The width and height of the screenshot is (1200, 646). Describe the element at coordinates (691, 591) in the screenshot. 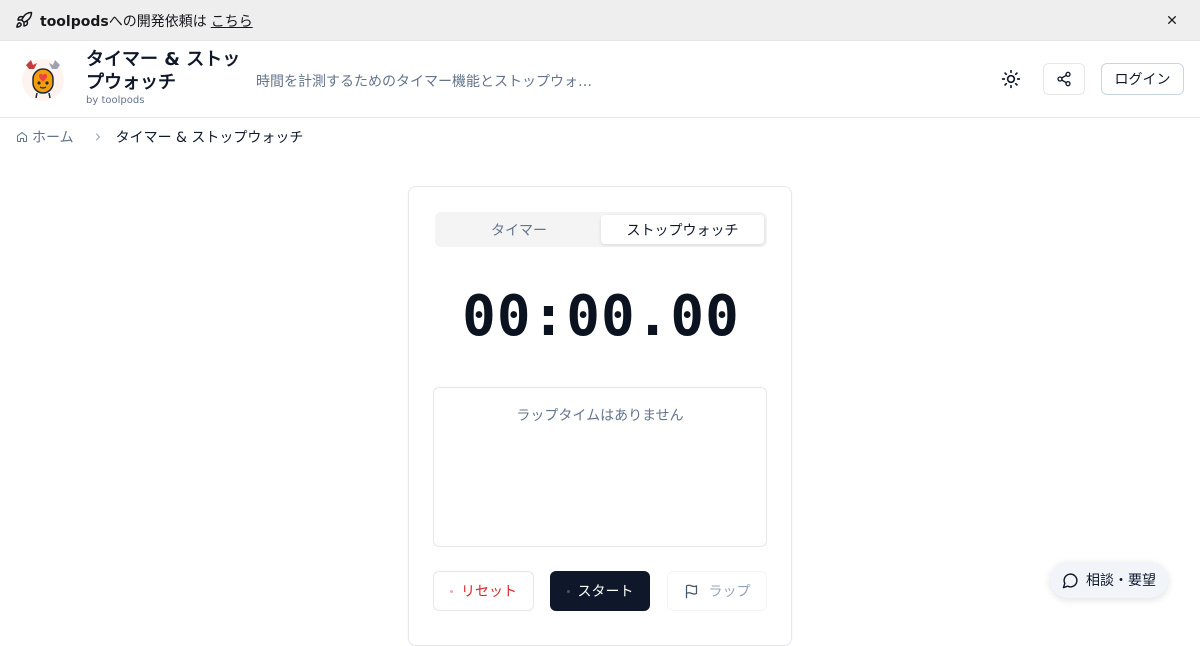

I see `flag-icon` at that location.